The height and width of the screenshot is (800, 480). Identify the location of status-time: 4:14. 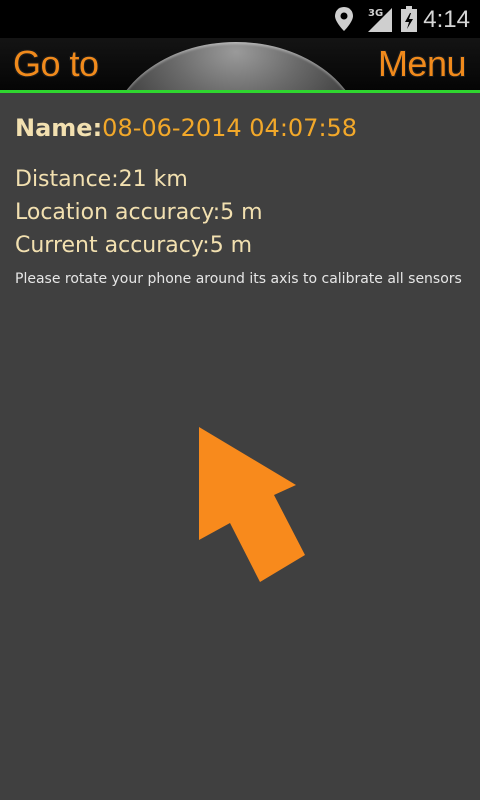
(446, 19).